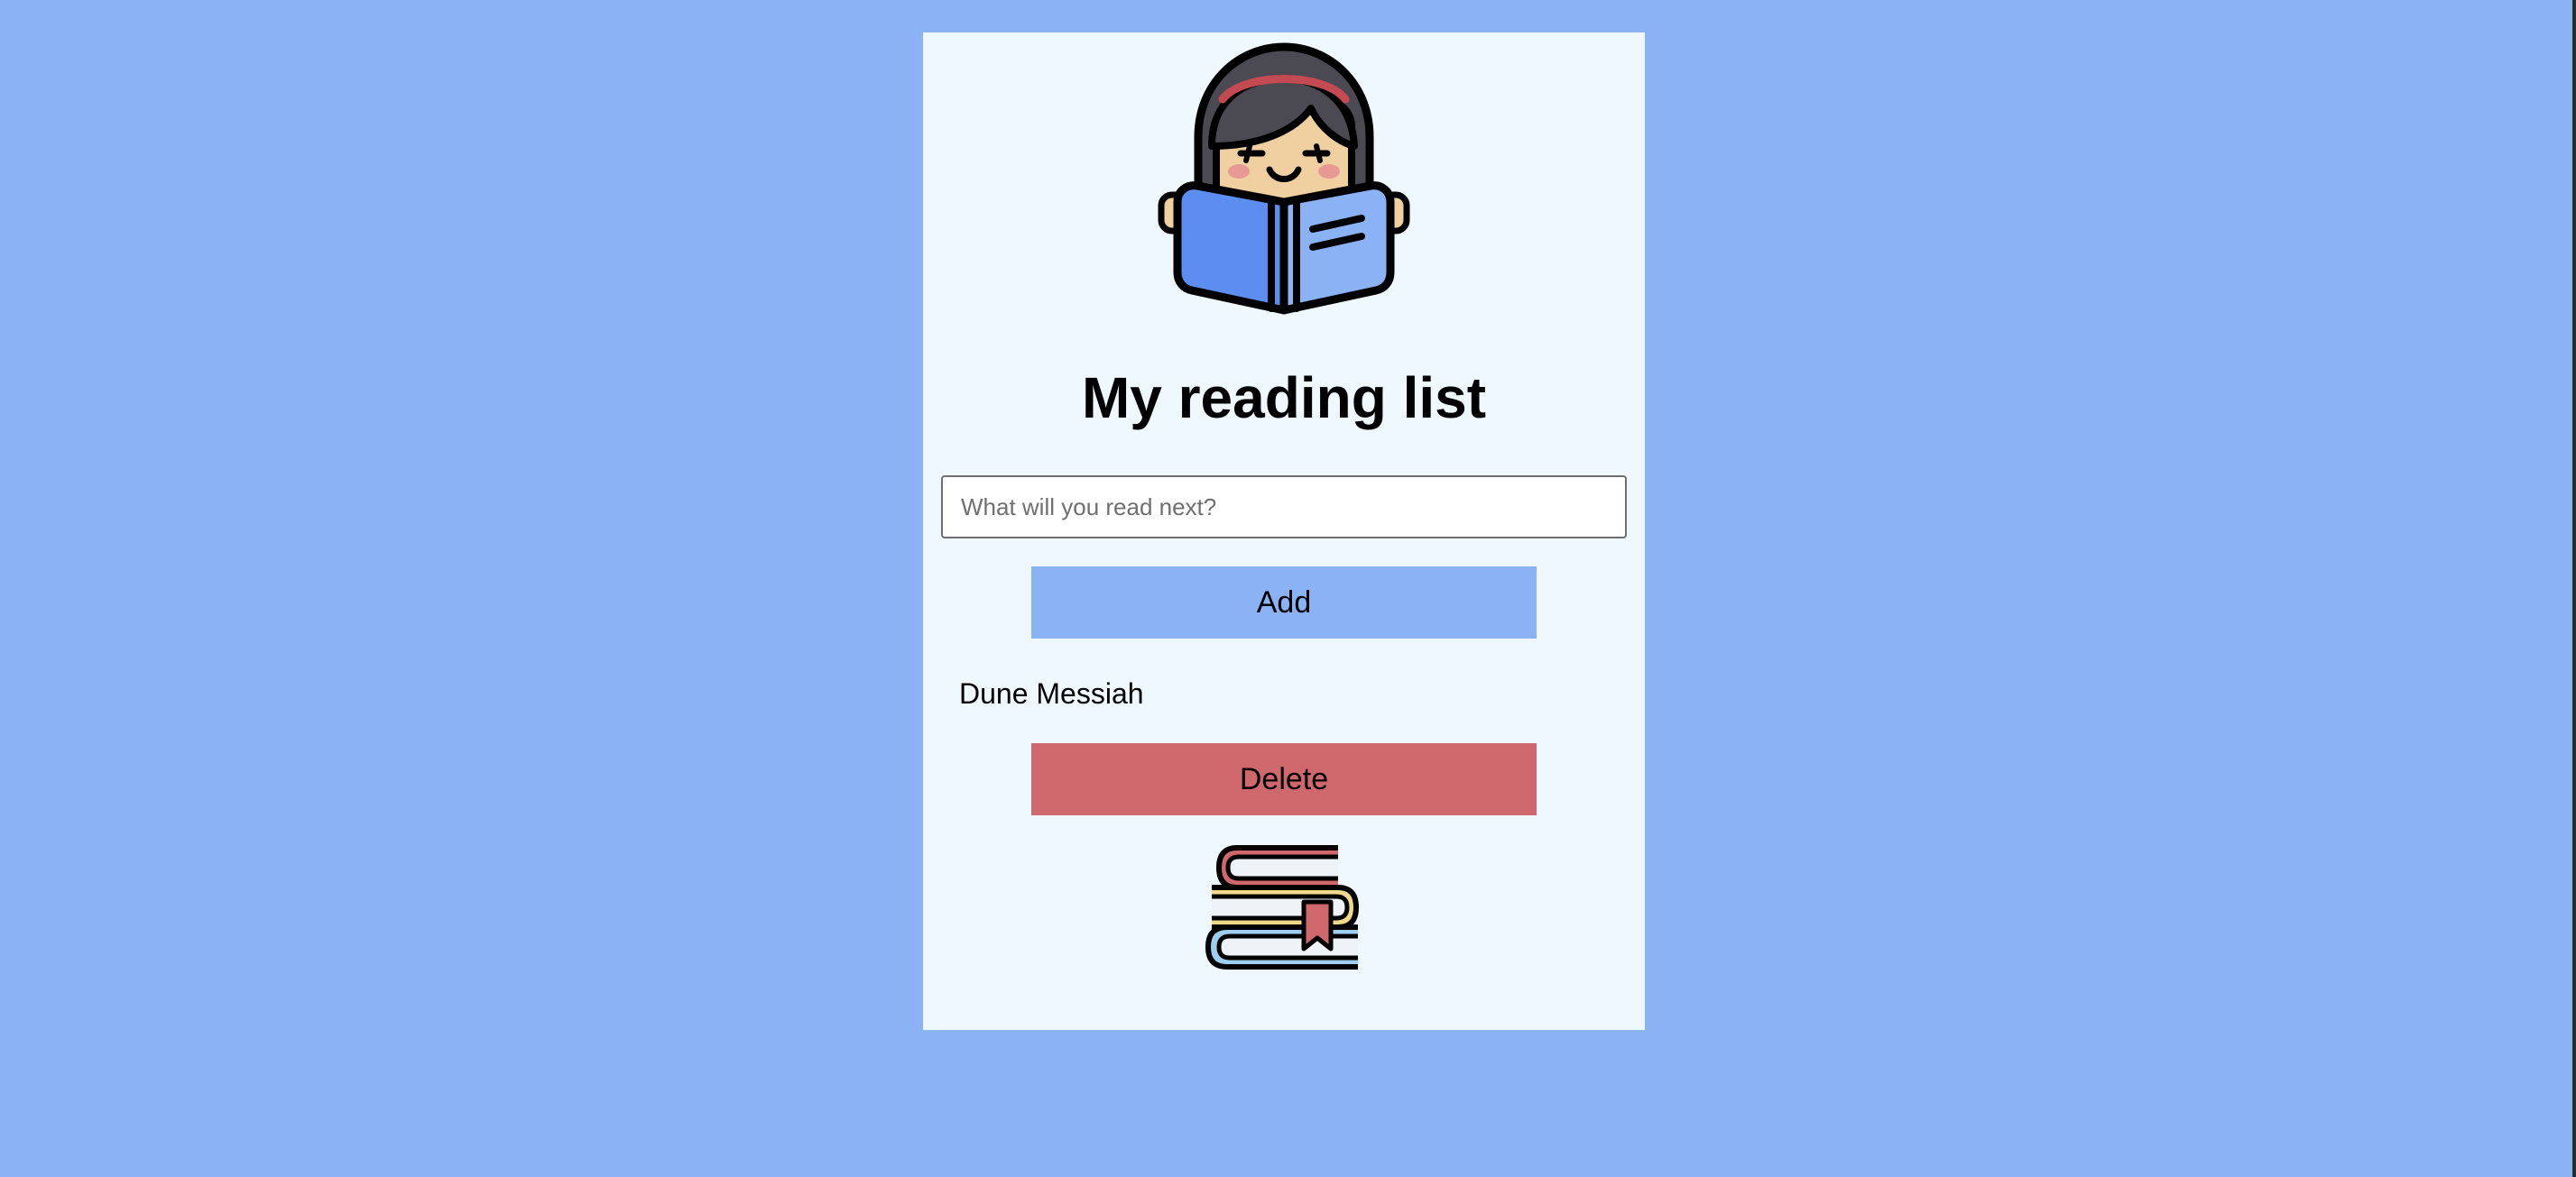 This screenshot has width=2576, height=1177. What do you see at coordinates (1284, 506) in the screenshot?
I see `book-title-input` at bounding box center [1284, 506].